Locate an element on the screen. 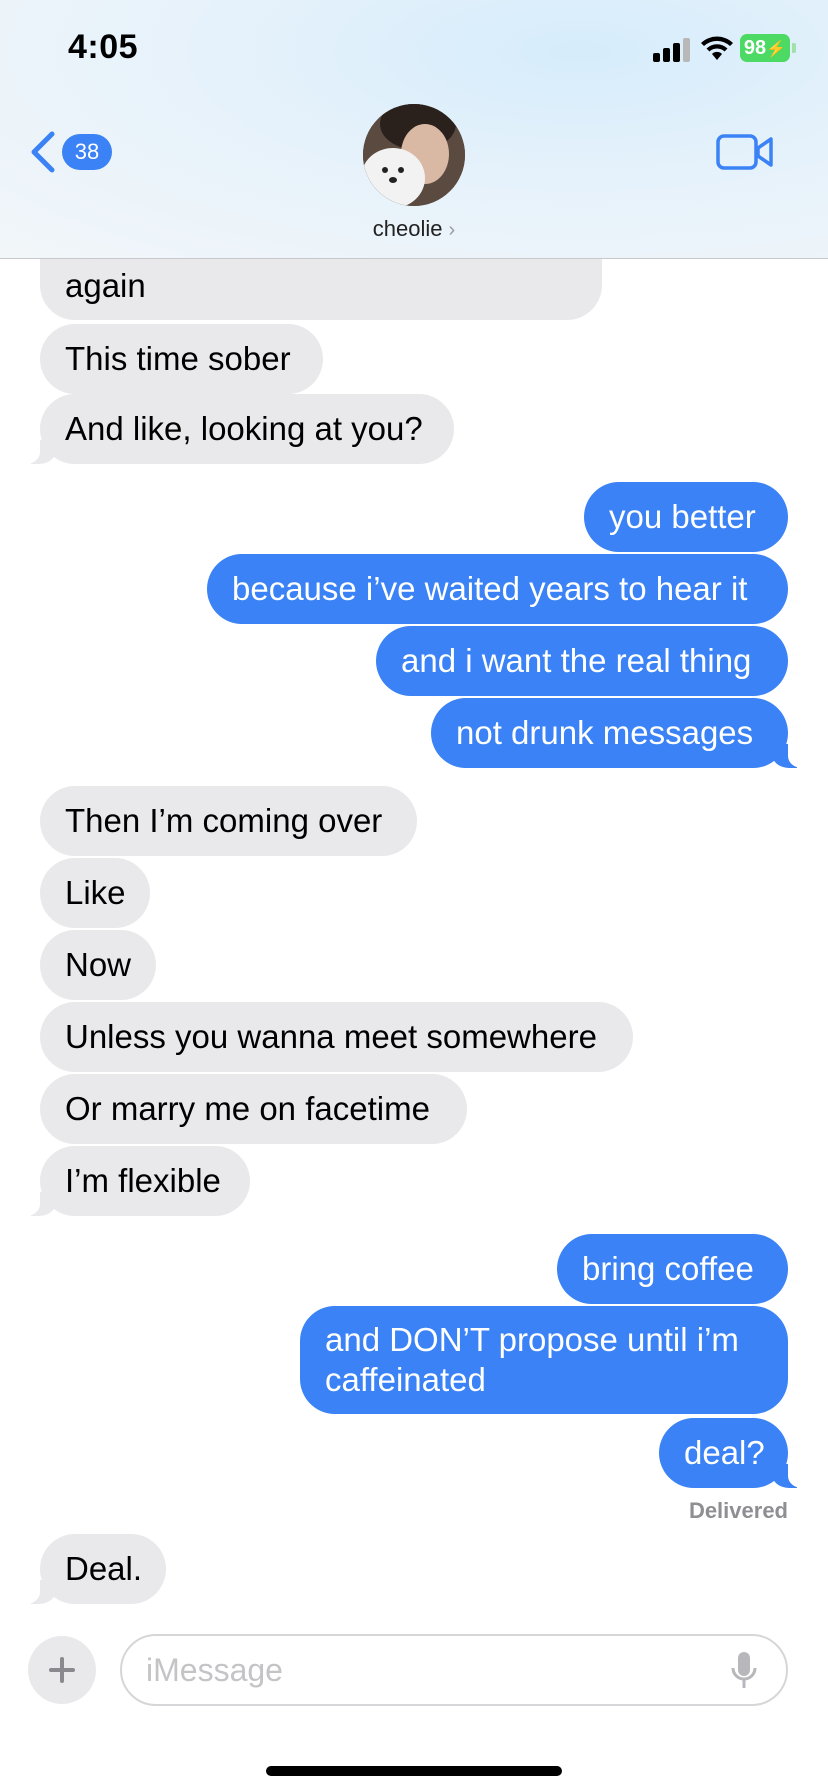 Image resolution: width=828 pixels, height=1792 pixels. charging-bolt-icon: ⚡ is located at coordinates (776, 49).